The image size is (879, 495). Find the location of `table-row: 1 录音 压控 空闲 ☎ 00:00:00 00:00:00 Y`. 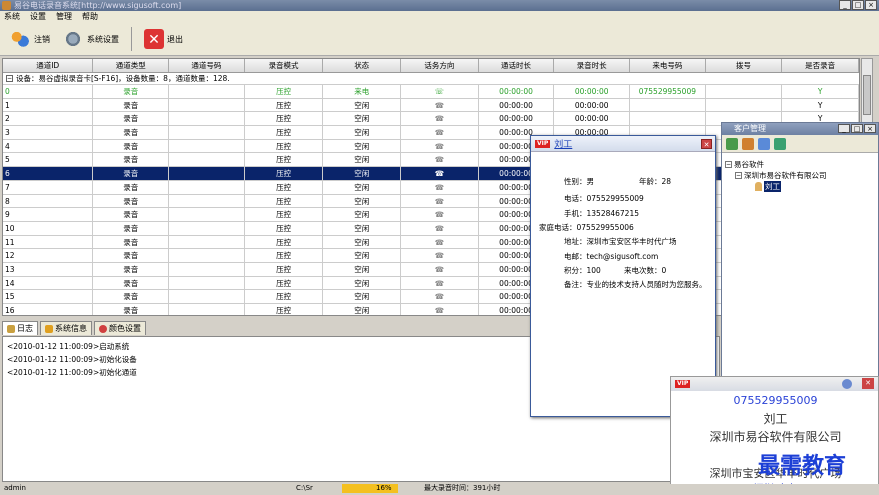

table-row: 1 录音 压控 空闲 ☎ 00:00:00 00:00:00 Y is located at coordinates (431, 105).